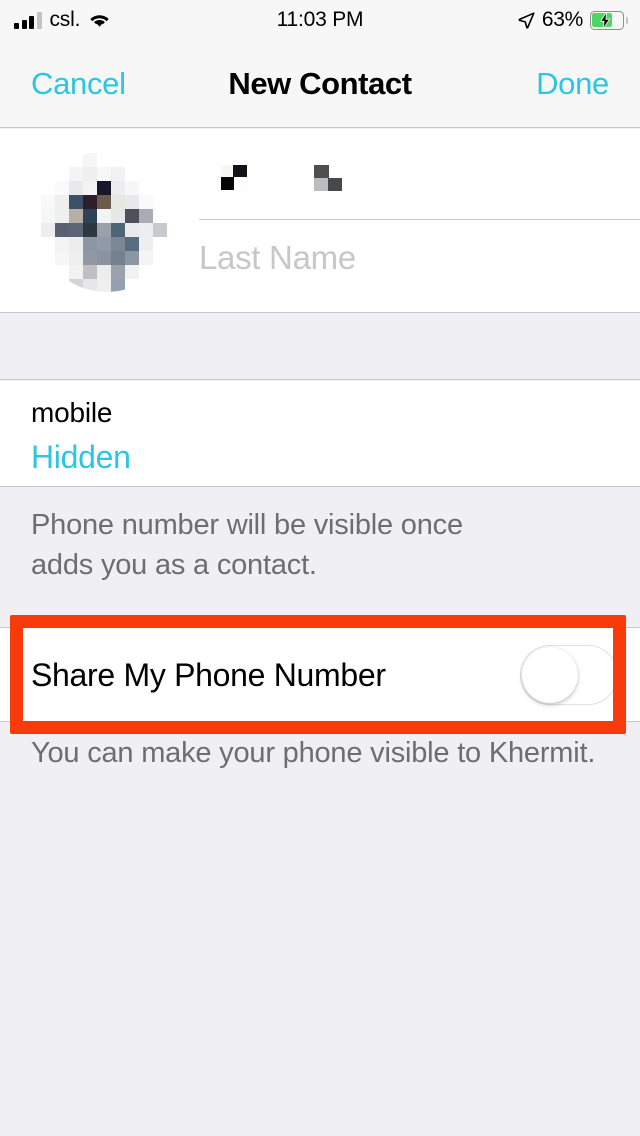  I want to click on battery-charging-icon, so click(609, 20).